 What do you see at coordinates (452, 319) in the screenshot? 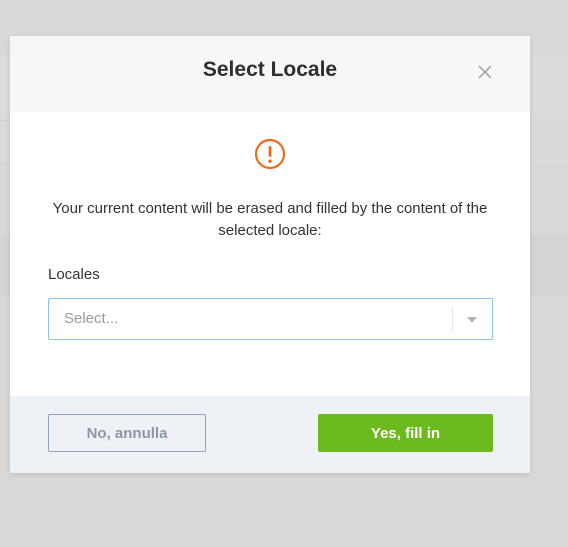
I see `select-separator` at bounding box center [452, 319].